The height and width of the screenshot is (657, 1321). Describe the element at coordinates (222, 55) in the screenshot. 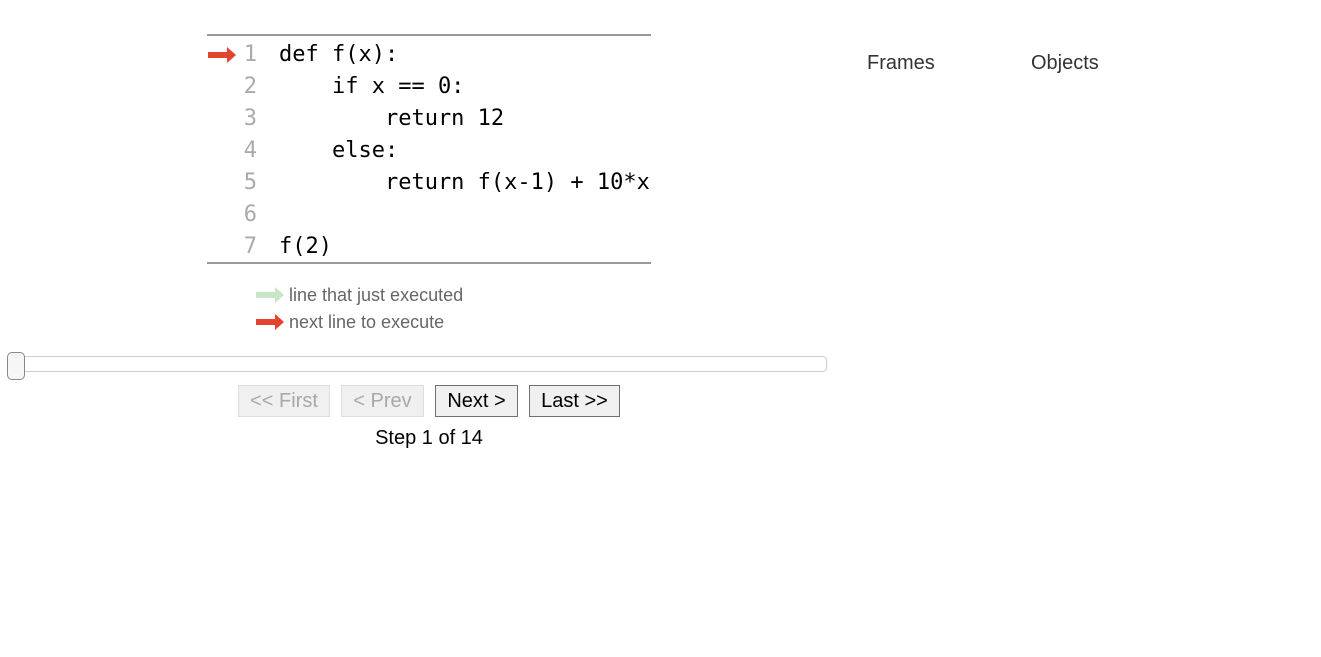

I see `next-line-arrow-icon` at that location.